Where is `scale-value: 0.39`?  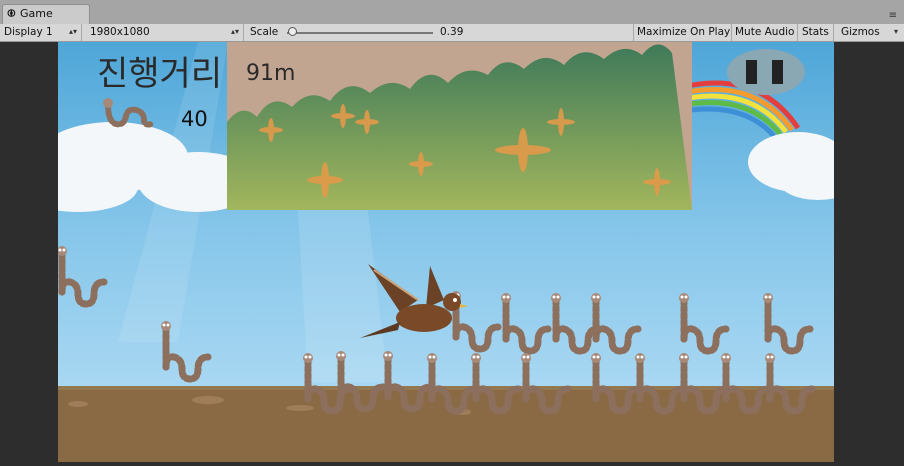
scale-value: 0.39 is located at coordinates (452, 32).